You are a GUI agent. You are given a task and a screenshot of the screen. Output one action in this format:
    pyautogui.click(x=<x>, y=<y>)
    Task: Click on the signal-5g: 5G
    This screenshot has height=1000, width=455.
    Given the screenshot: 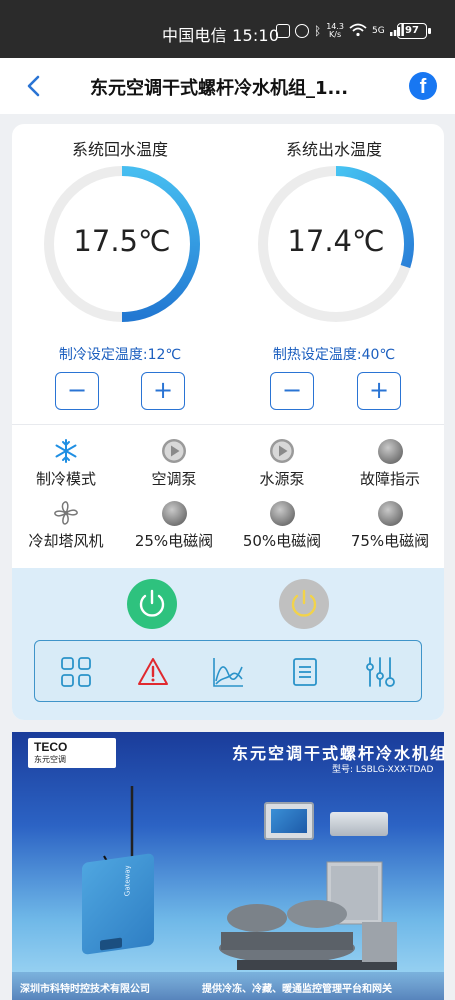 What is the action you would take?
    pyautogui.click(x=378, y=31)
    